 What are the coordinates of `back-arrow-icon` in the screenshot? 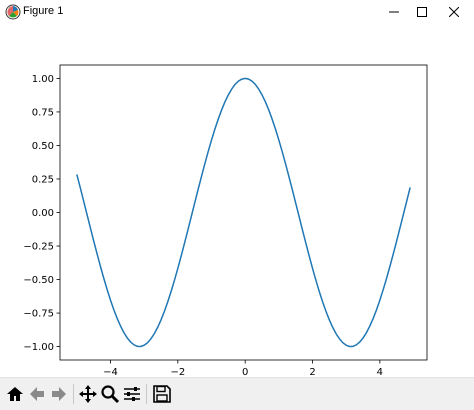 It's located at (37, 394).